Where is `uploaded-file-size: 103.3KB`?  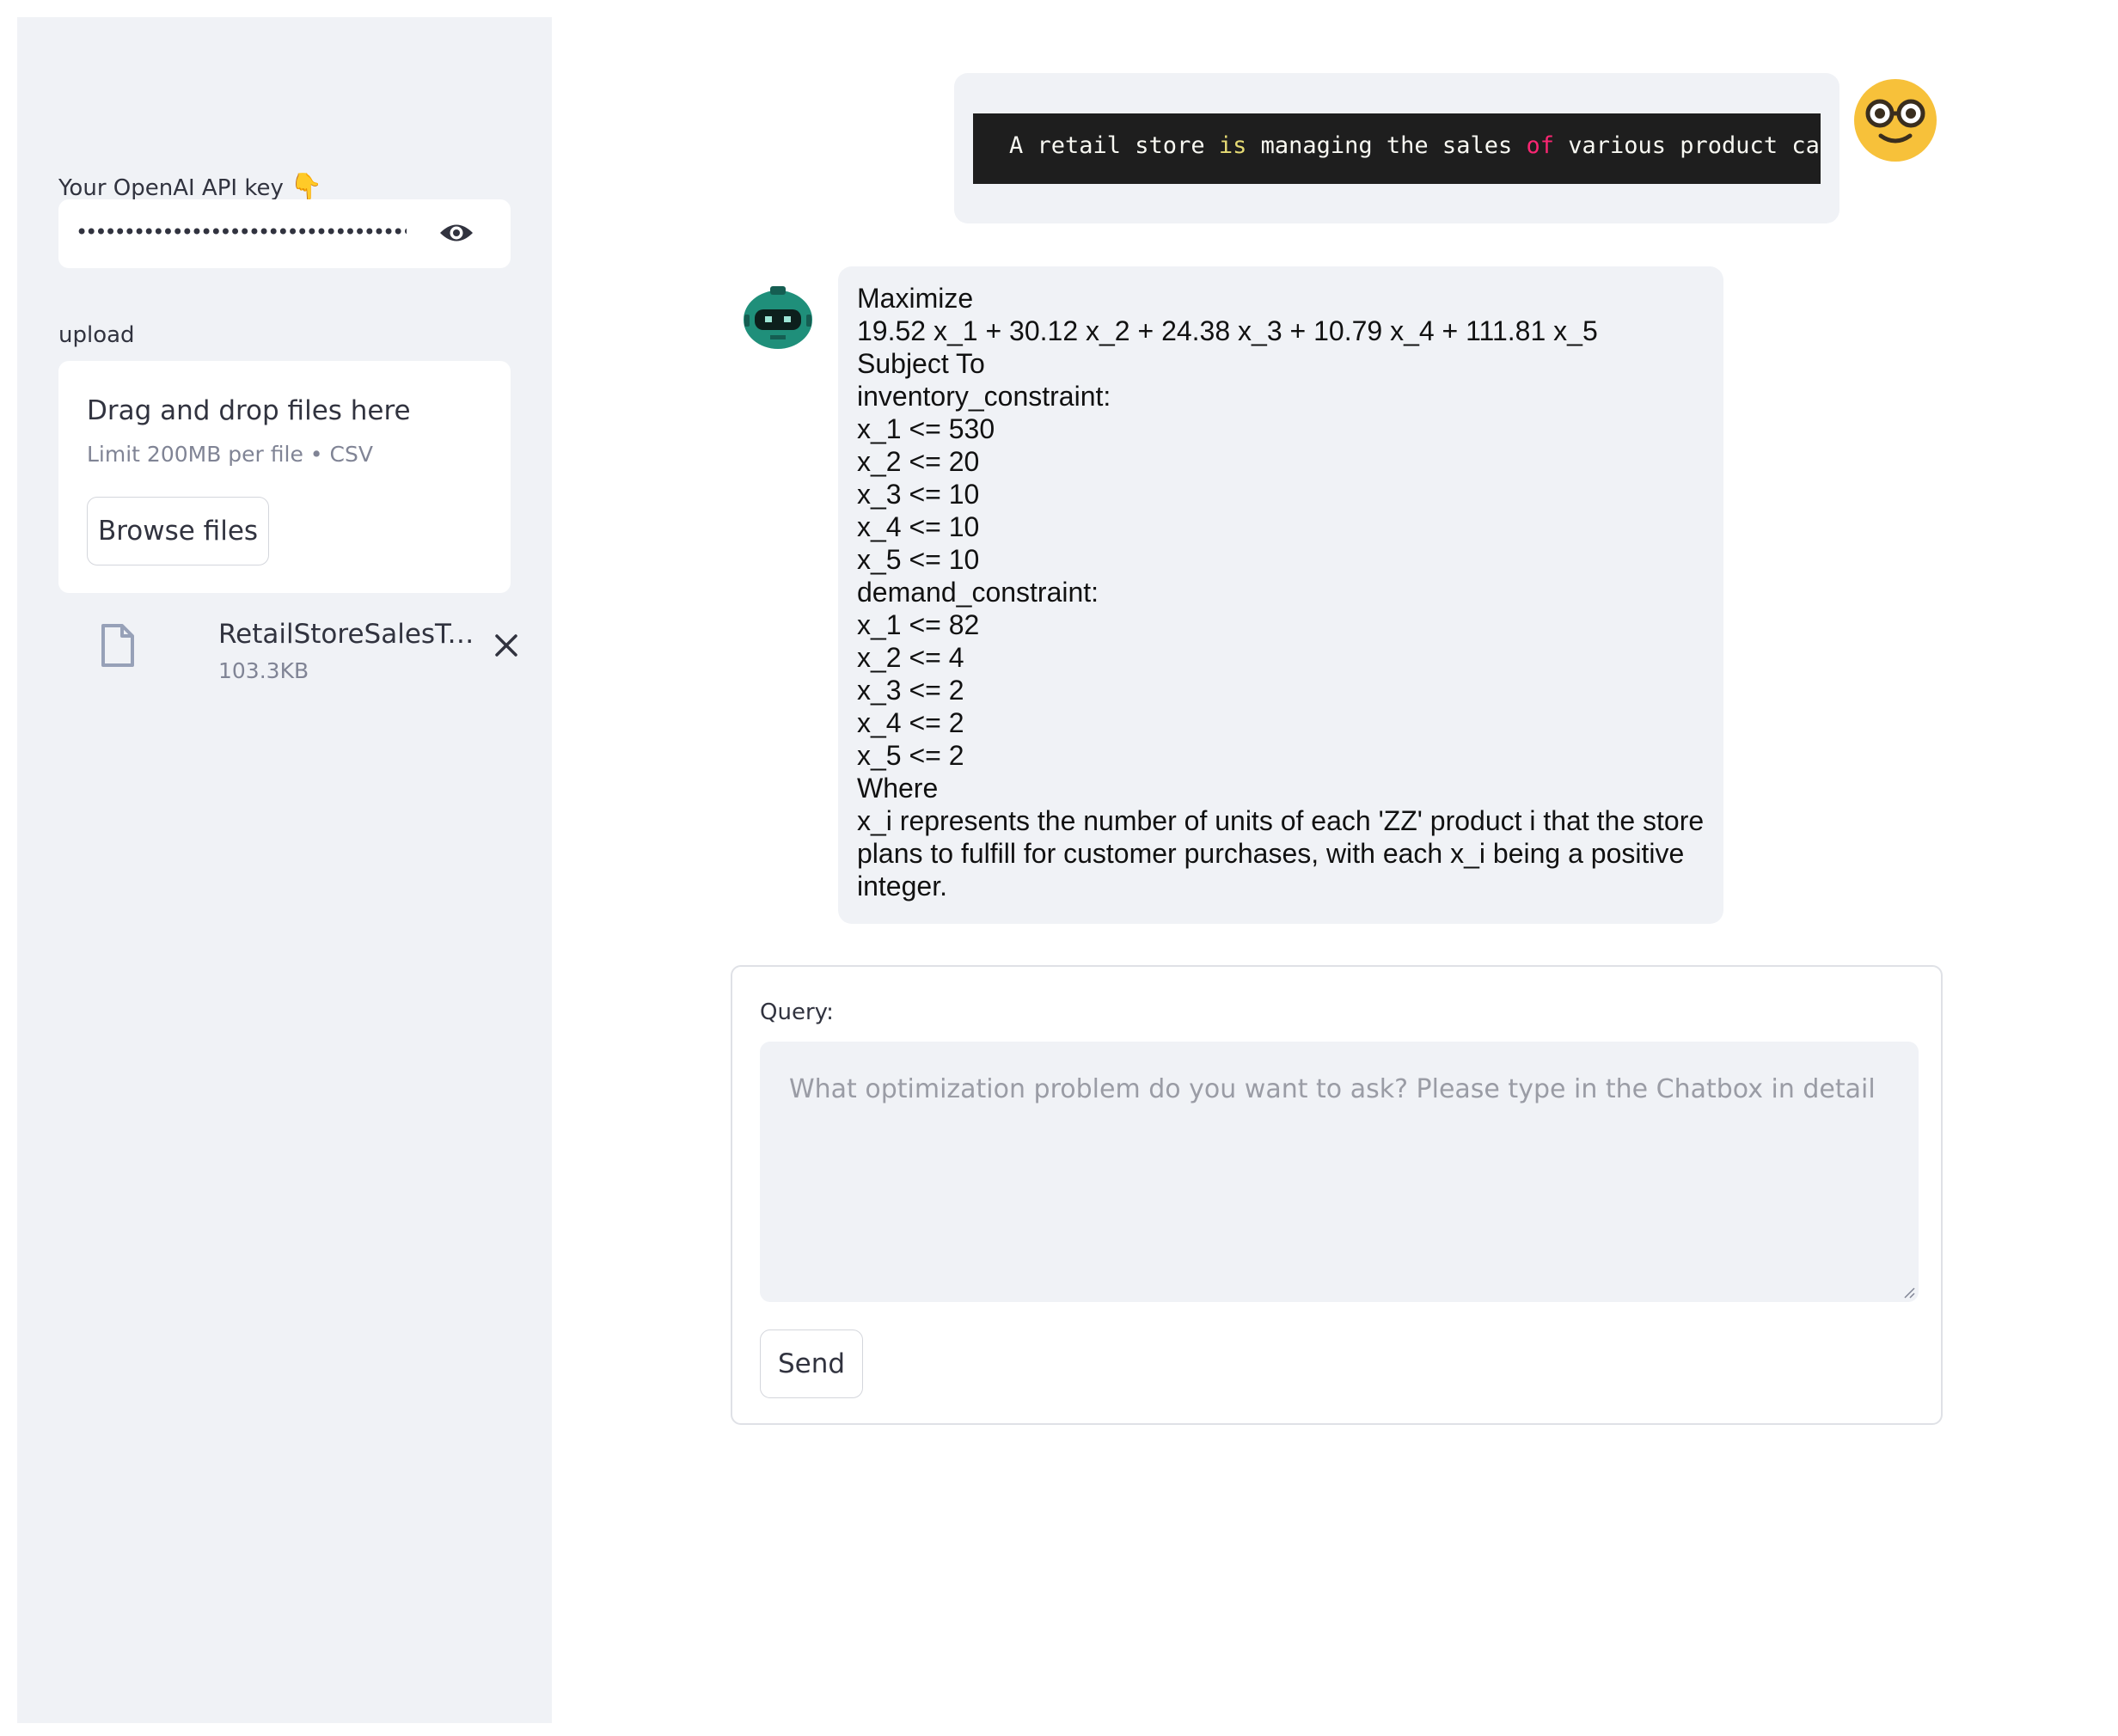 uploaded-file-size: 103.3KB is located at coordinates (263, 670).